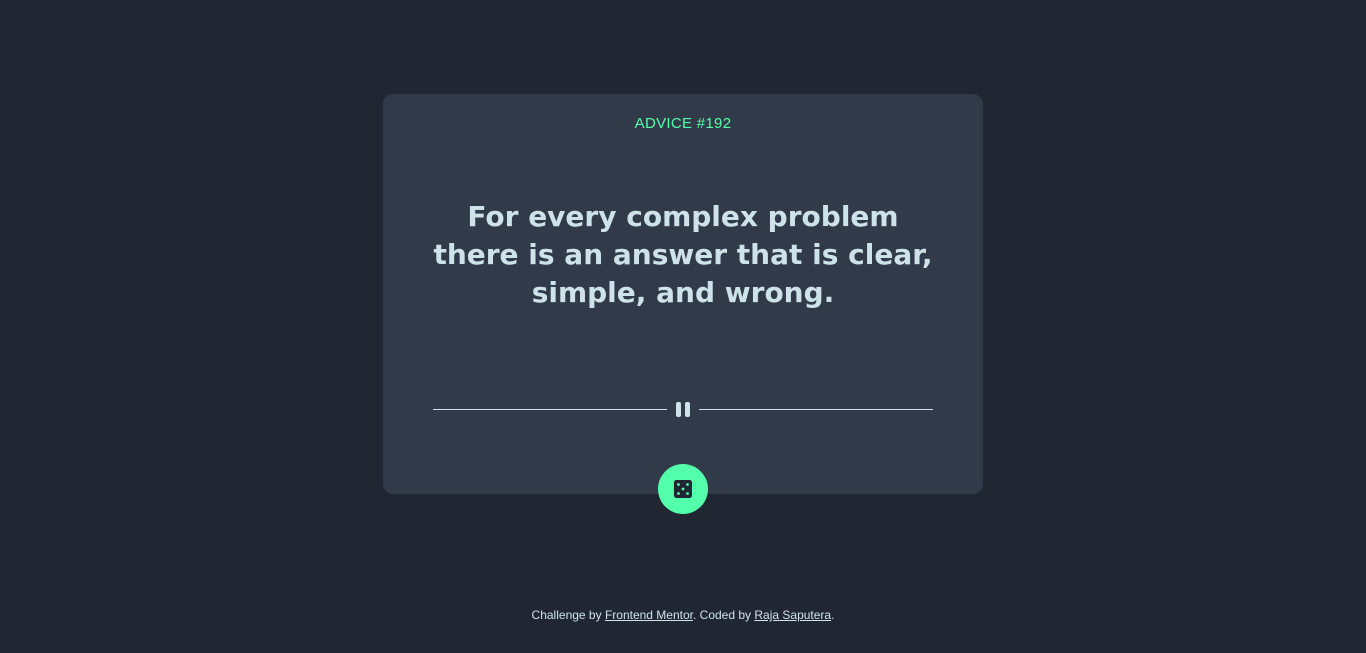 The height and width of the screenshot is (653, 1366). What do you see at coordinates (550, 409) in the screenshot?
I see `divider-line-left` at bounding box center [550, 409].